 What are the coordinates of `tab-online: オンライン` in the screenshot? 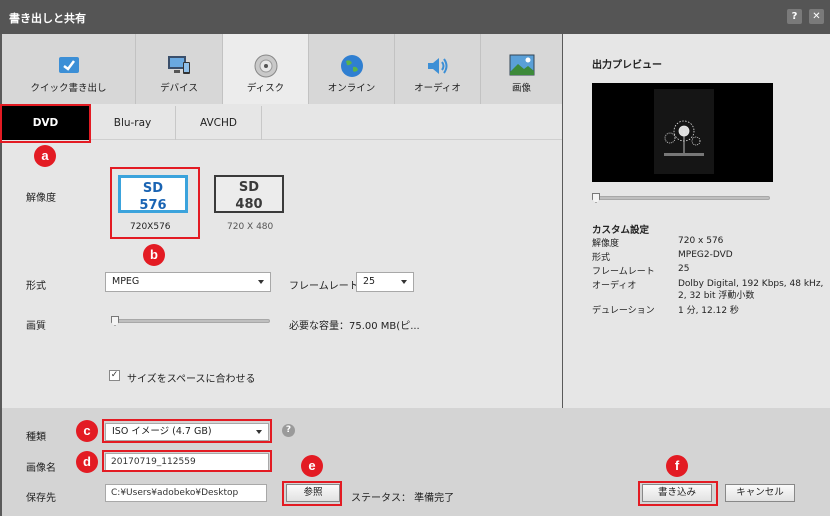 It's located at (352, 69).